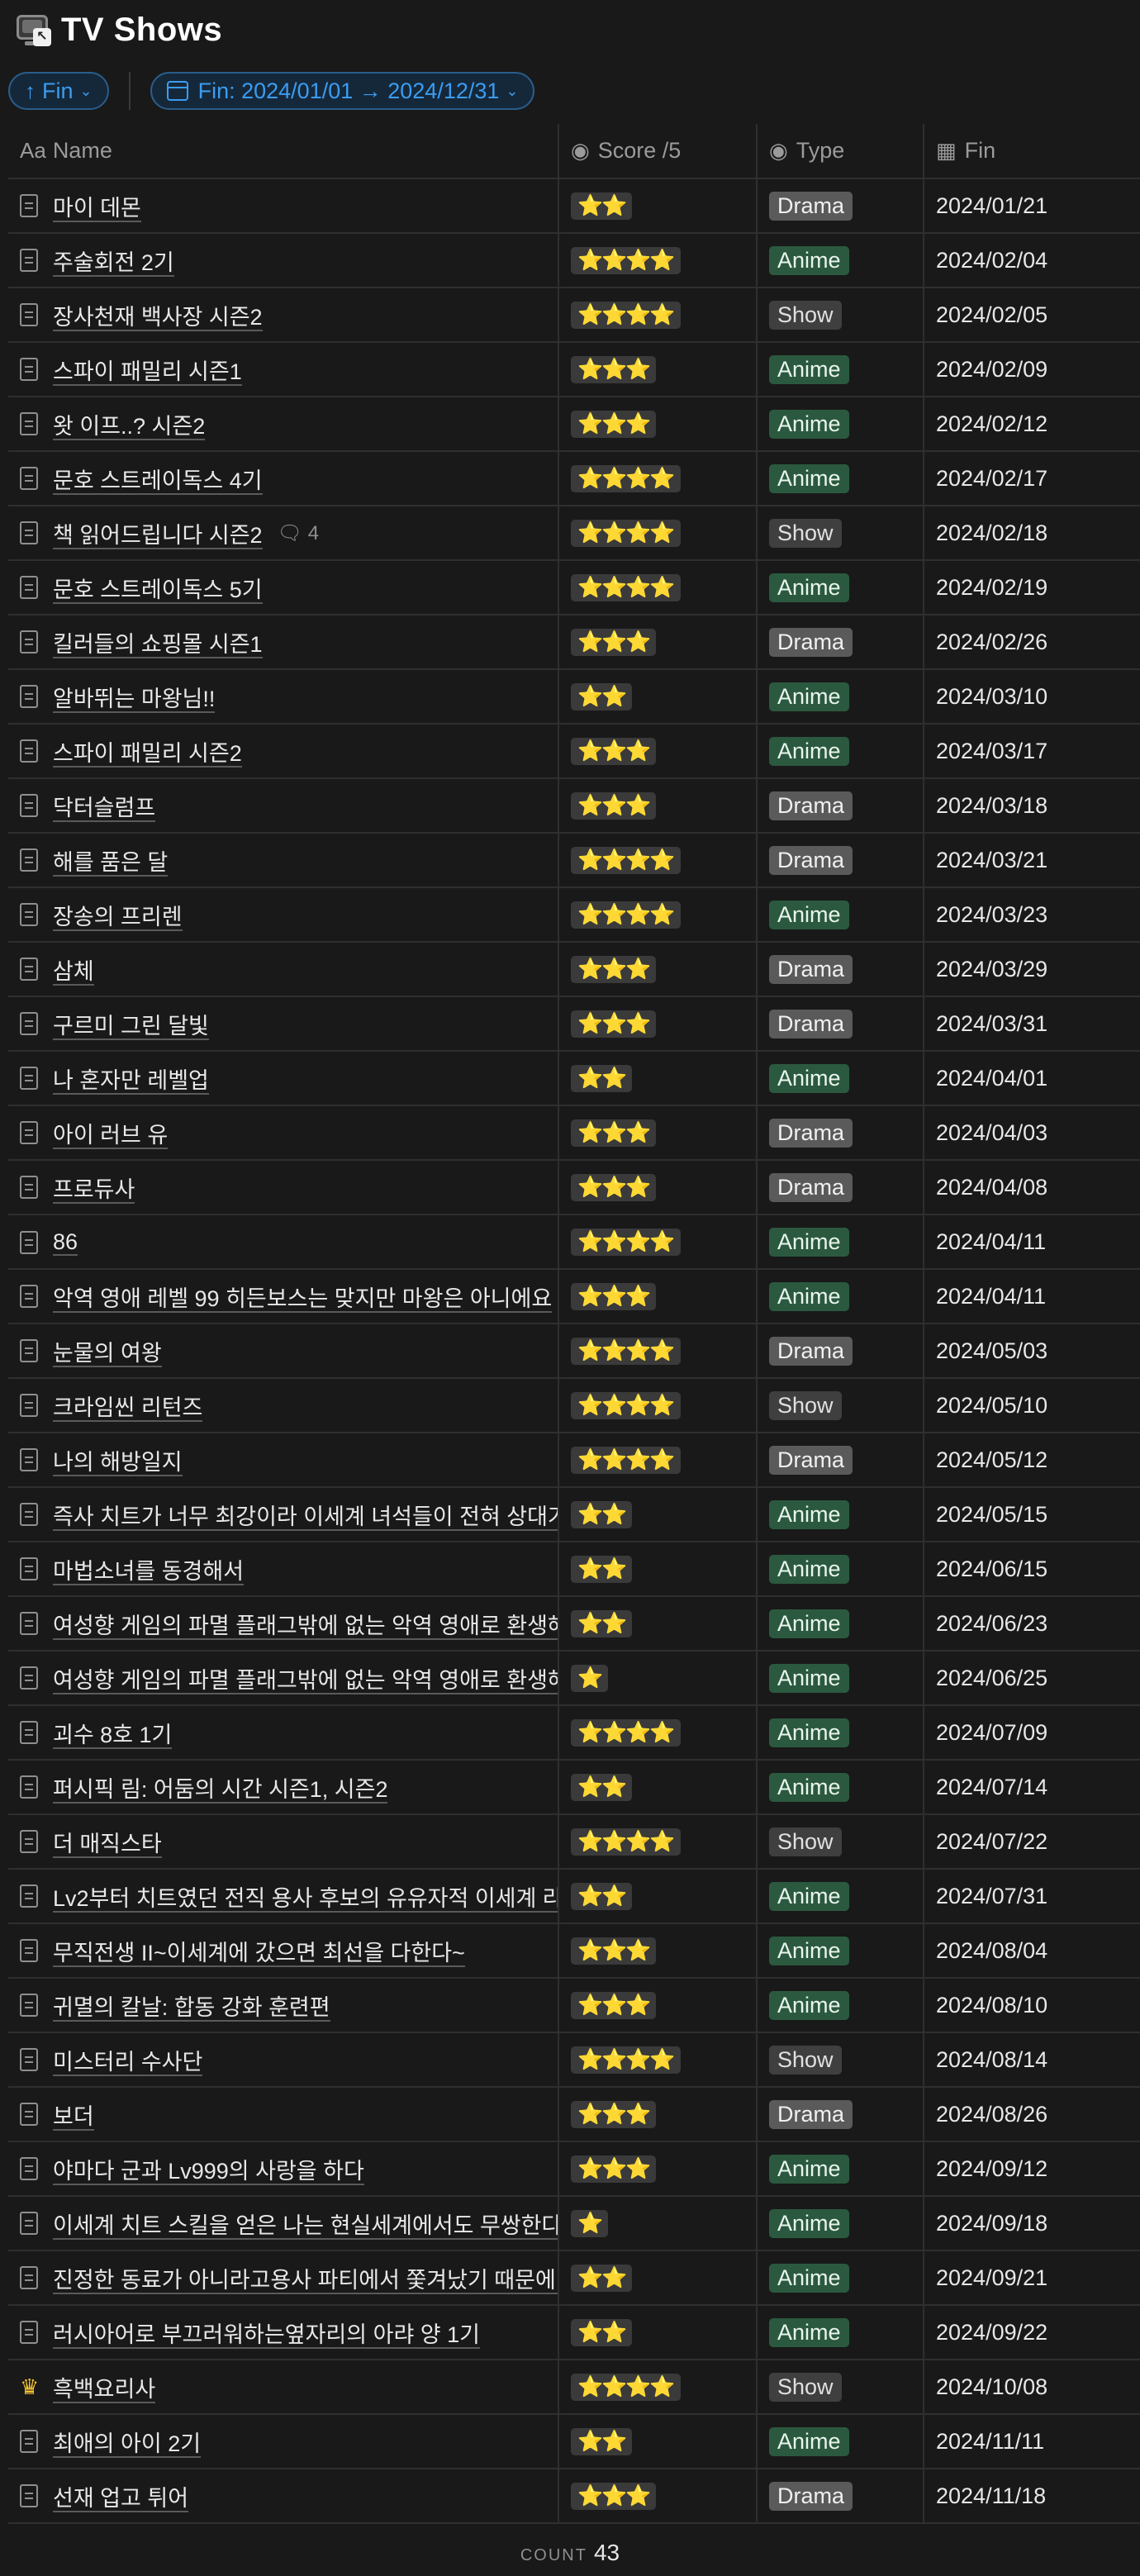 The image size is (1140, 2576). Describe the element at coordinates (574, 2387) in the screenshot. I see `table-row: ♛ 흑백요리사 ⭐⭐⭐⭐ Show 2024/10/08` at that location.